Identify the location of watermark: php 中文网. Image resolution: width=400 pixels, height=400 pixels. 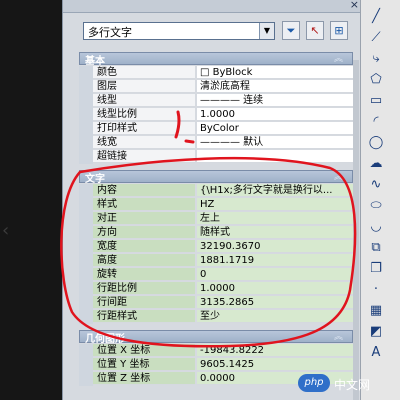
(346, 383).